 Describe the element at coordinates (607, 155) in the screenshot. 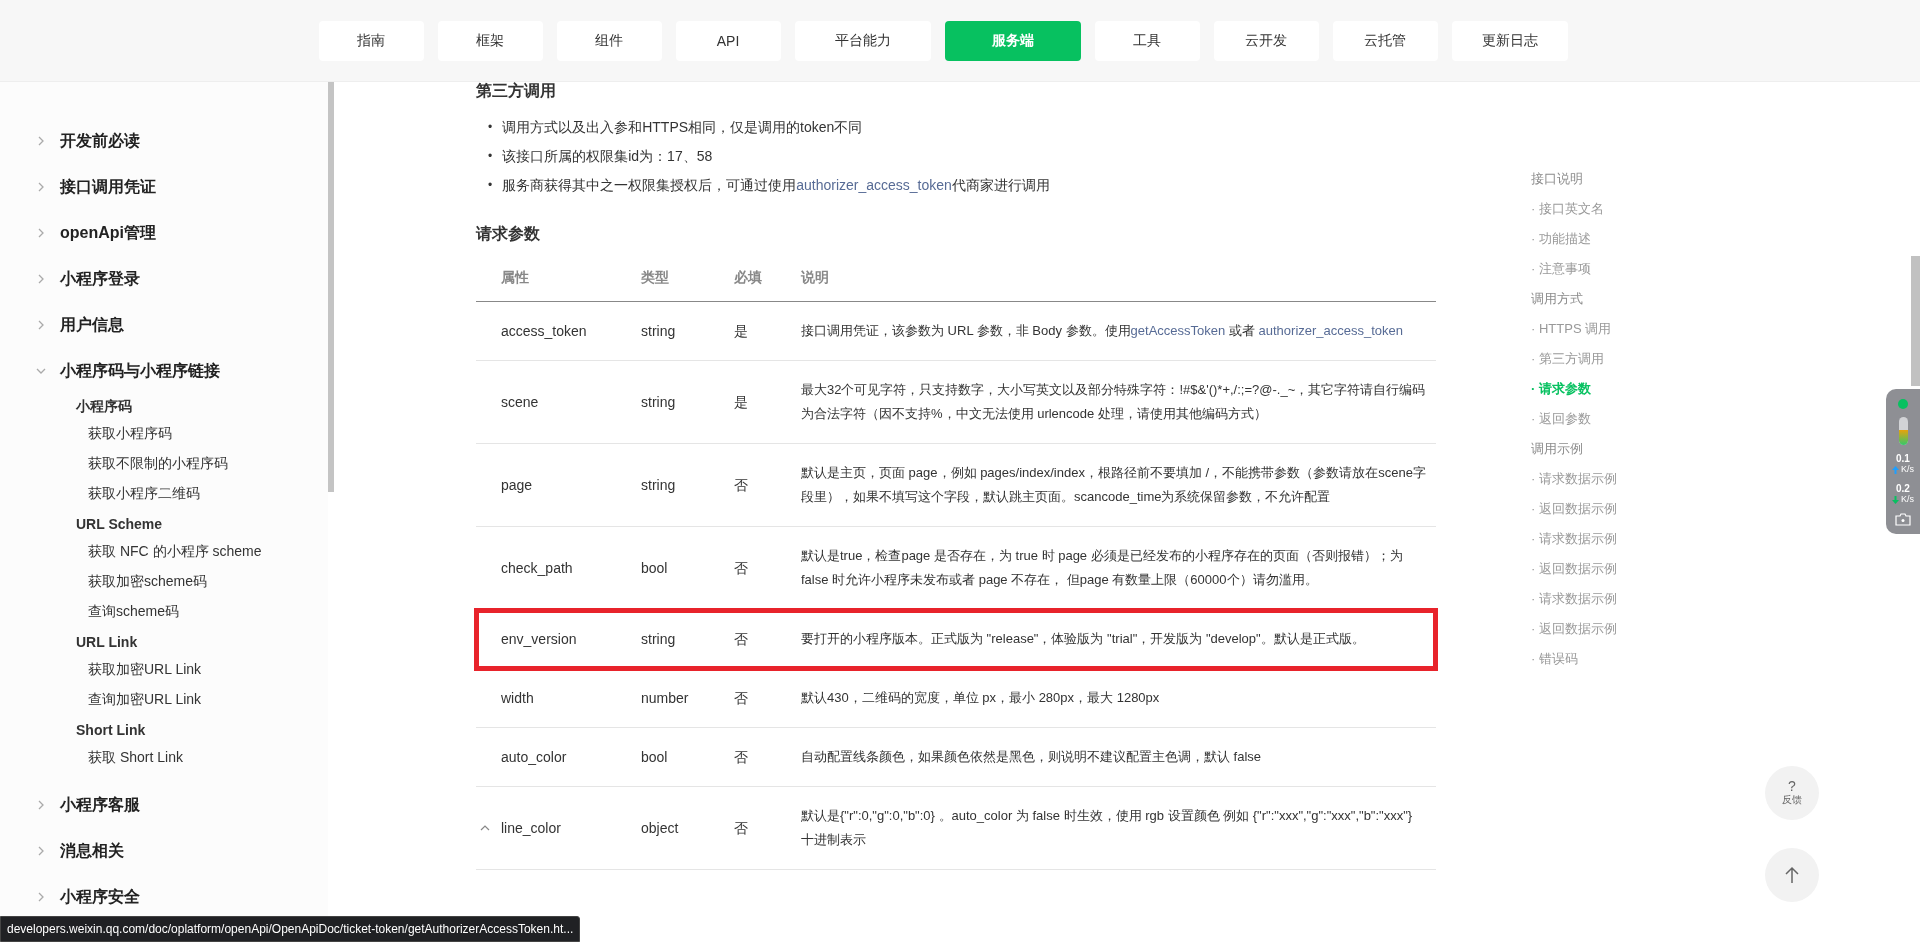

I see `bullet-text: 该接口所属的权限集id为：17、58` at that location.